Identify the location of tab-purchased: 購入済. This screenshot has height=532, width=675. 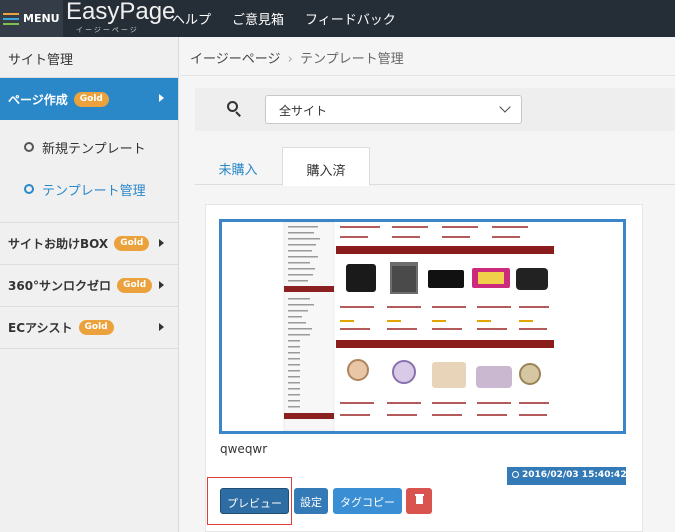
(326, 166).